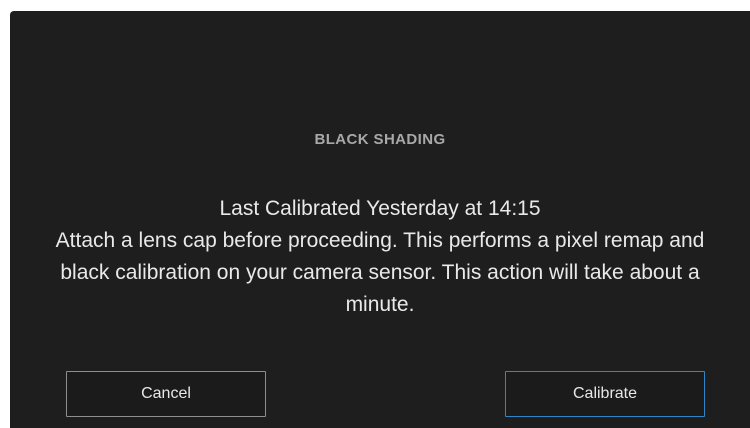  Describe the element at coordinates (605, 394) in the screenshot. I see `calibrate-button: Calibrate` at that location.